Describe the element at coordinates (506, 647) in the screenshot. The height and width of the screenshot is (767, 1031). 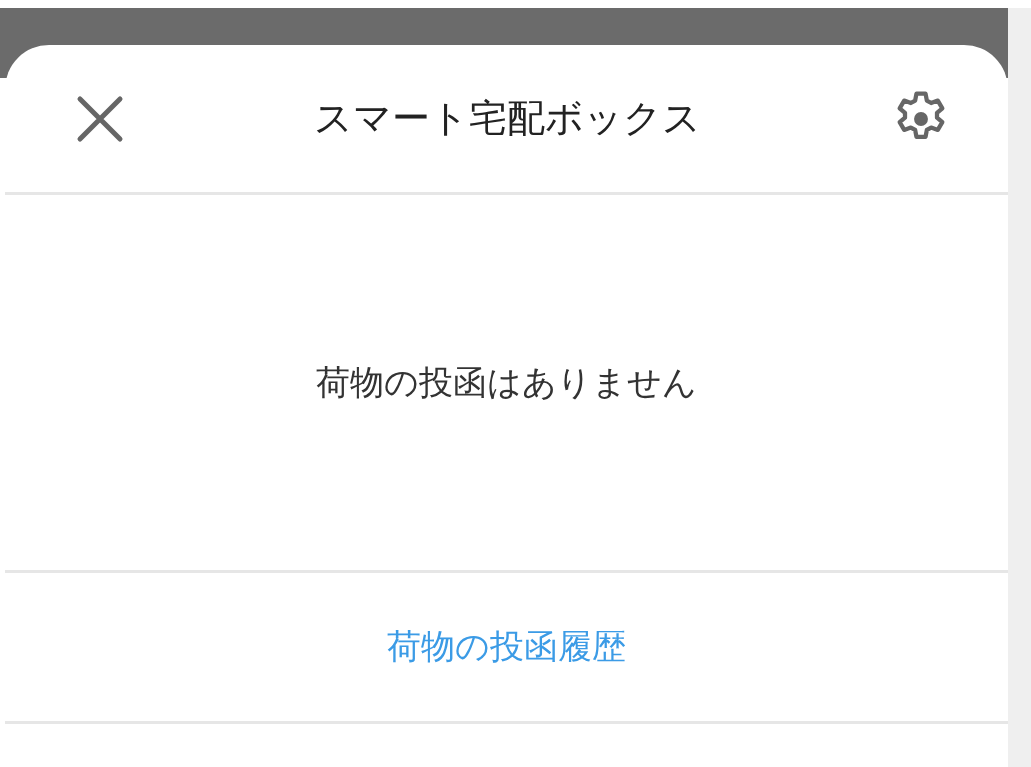
I see `delivery-history-link: 荷物の投函履歴` at that location.